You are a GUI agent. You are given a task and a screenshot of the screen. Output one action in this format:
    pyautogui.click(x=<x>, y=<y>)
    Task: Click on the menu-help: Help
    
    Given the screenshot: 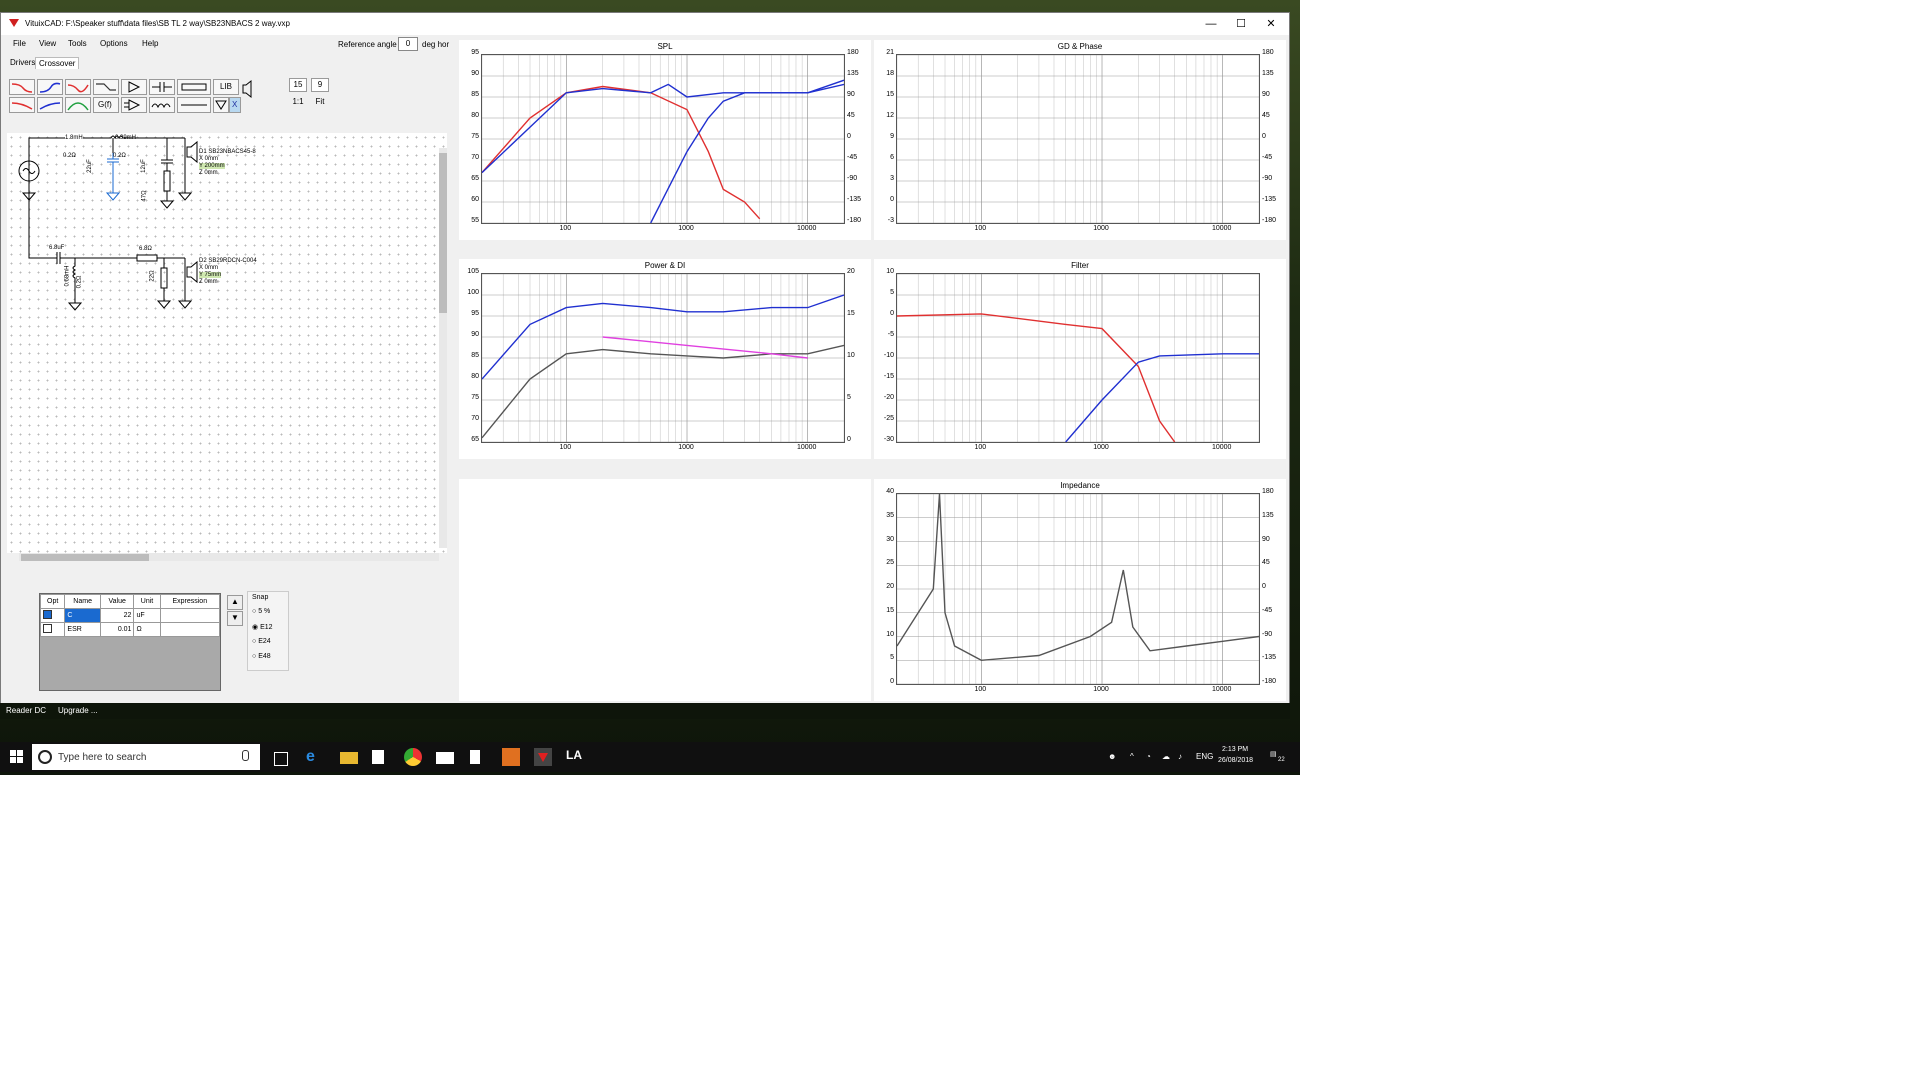 What is the action you would take?
    pyautogui.click(x=150, y=43)
    